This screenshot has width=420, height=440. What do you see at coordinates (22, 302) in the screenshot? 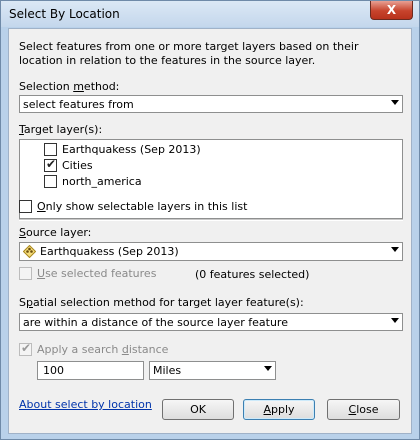
I see `spatial-method-label-pre: S` at bounding box center [22, 302].